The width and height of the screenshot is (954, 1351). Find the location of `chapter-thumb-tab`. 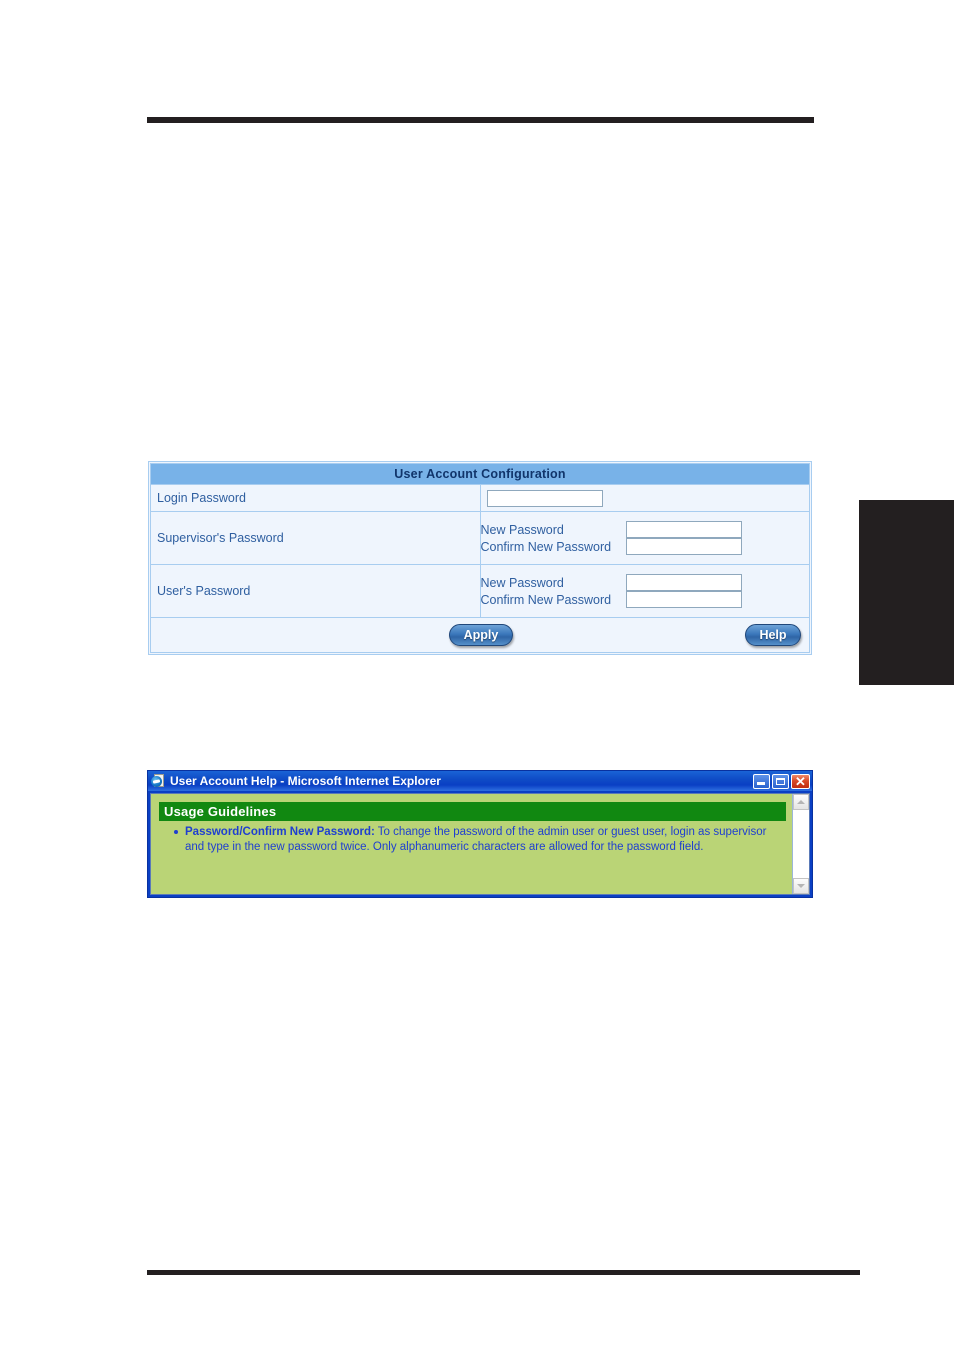

chapter-thumb-tab is located at coordinates (906, 592).